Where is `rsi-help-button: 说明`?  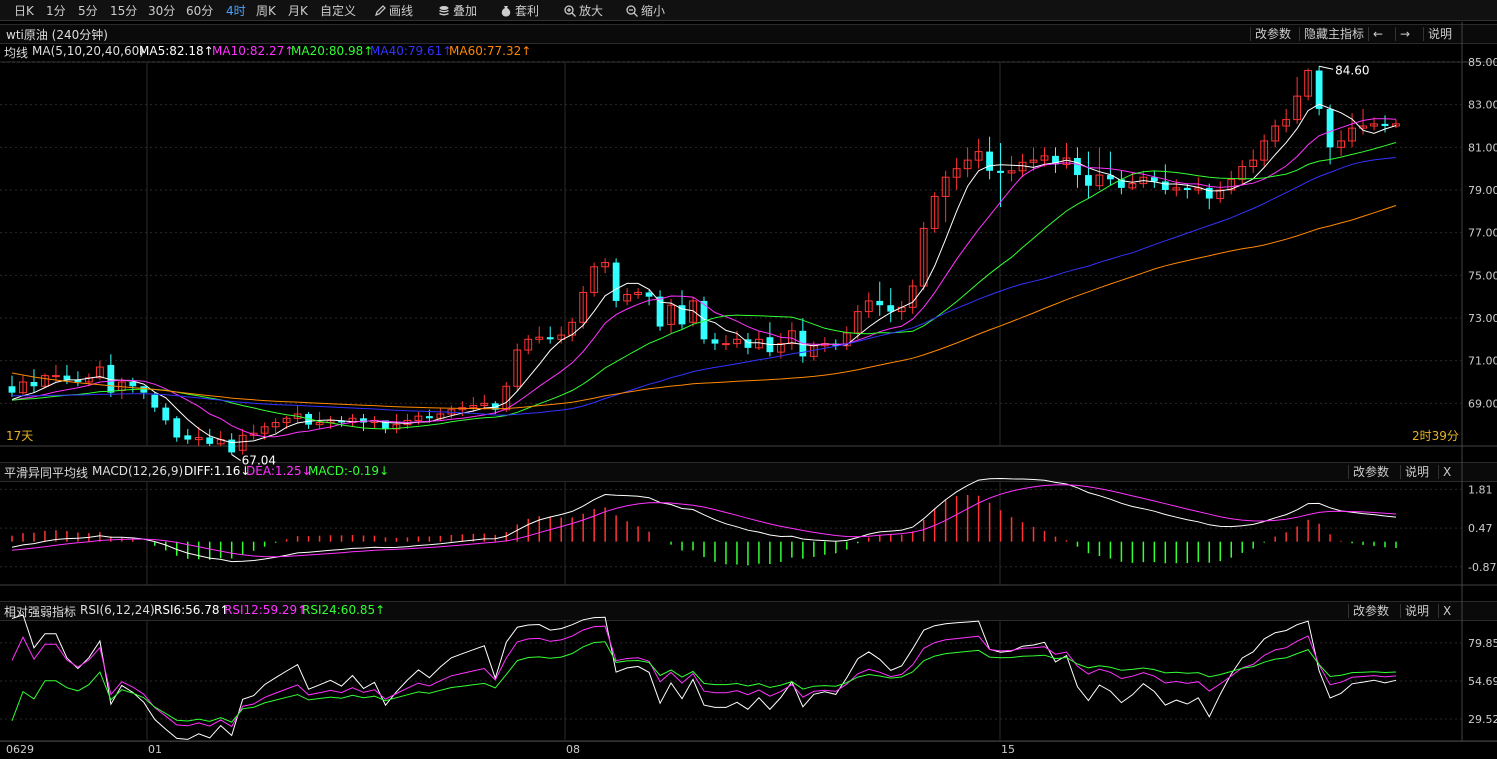 rsi-help-button: 说明 is located at coordinates (1416, 611).